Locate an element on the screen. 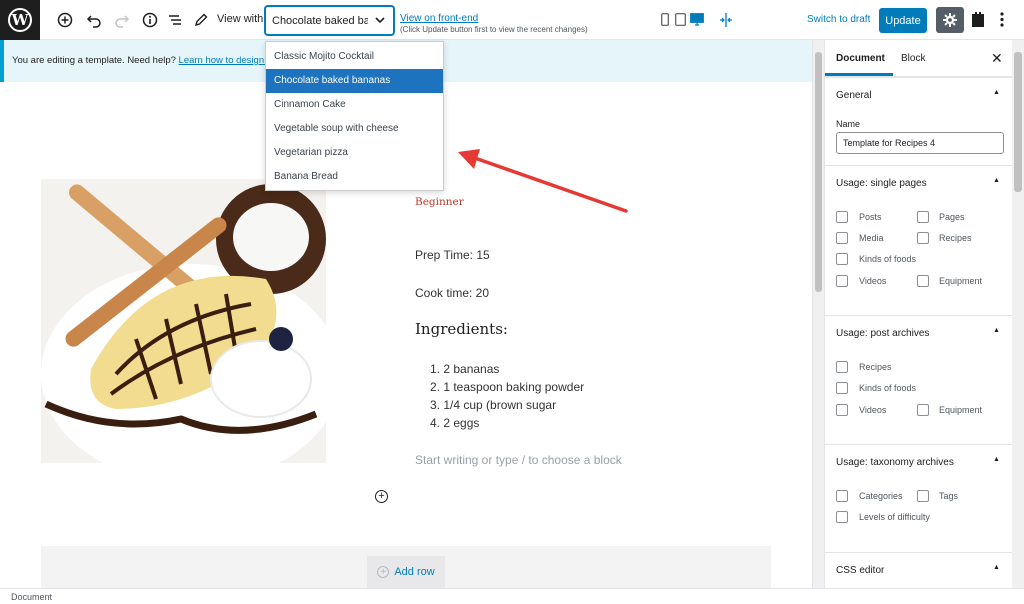 This screenshot has height=604, width=1024. tab-document: Document is located at coordinates (860, 58).